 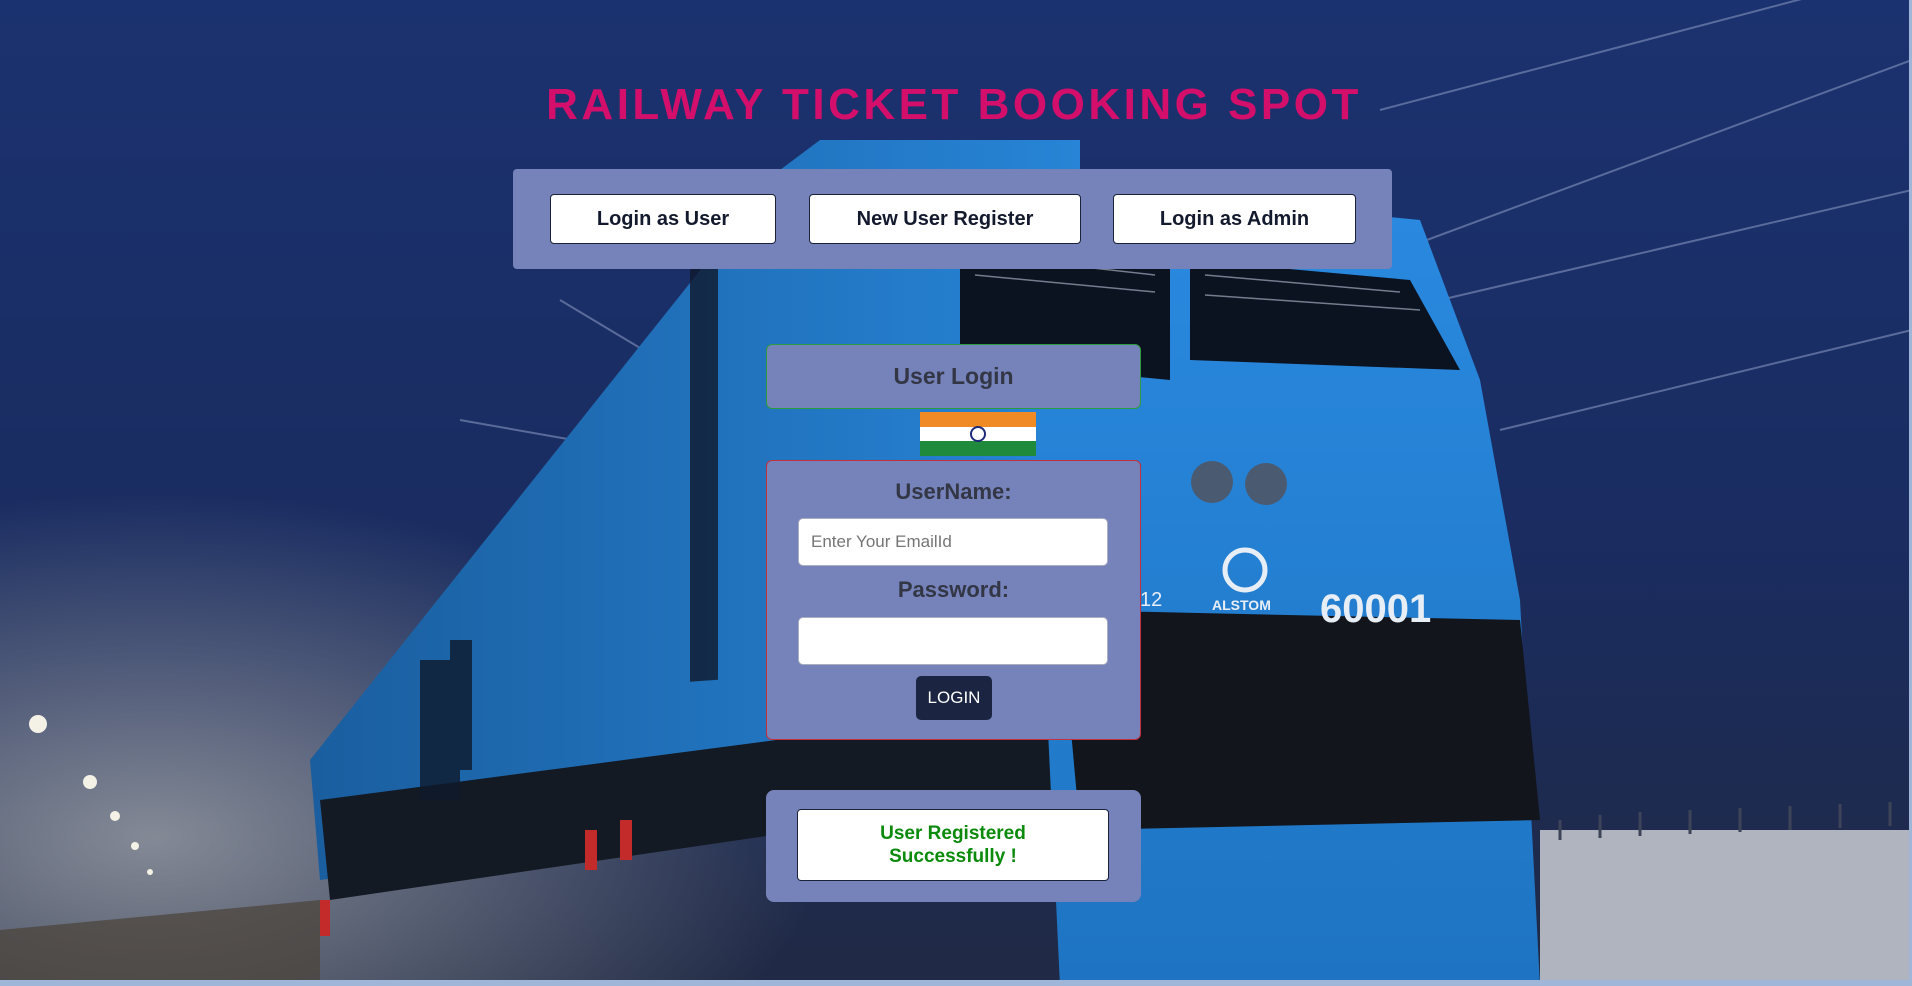 I want to click on locomotive-unit-code: 12, so click(x=1151, y=600).